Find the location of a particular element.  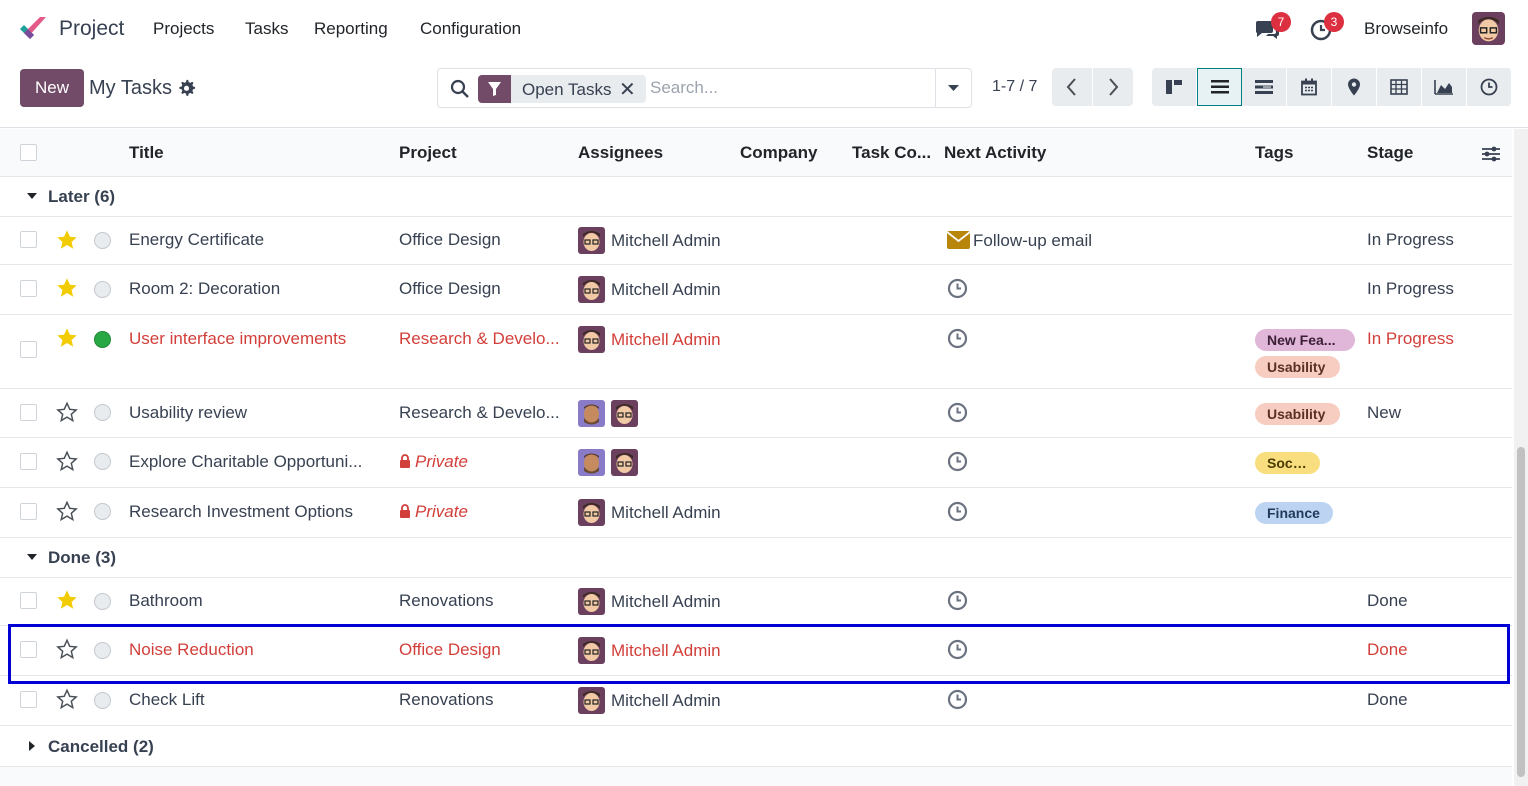

new-button: New is located at coordinates (52, 88).